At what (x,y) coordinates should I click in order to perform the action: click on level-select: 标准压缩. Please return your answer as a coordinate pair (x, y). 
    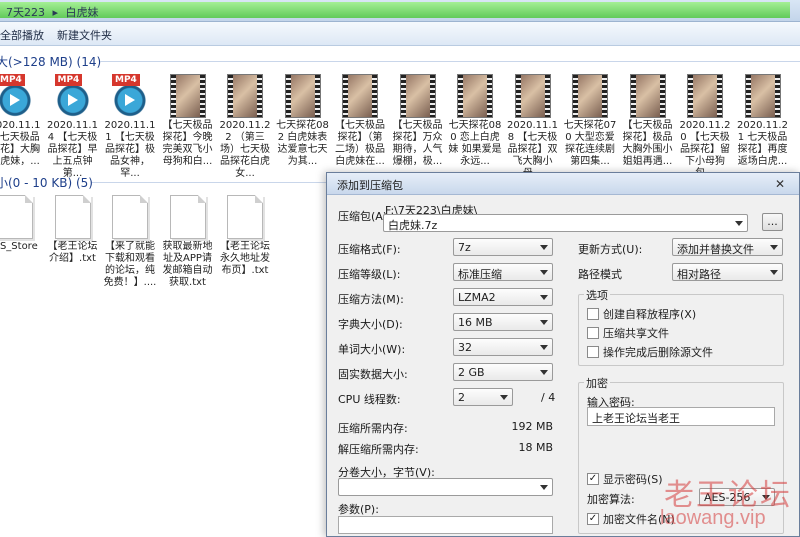
    Looking at the image, I should click on (503, 272).